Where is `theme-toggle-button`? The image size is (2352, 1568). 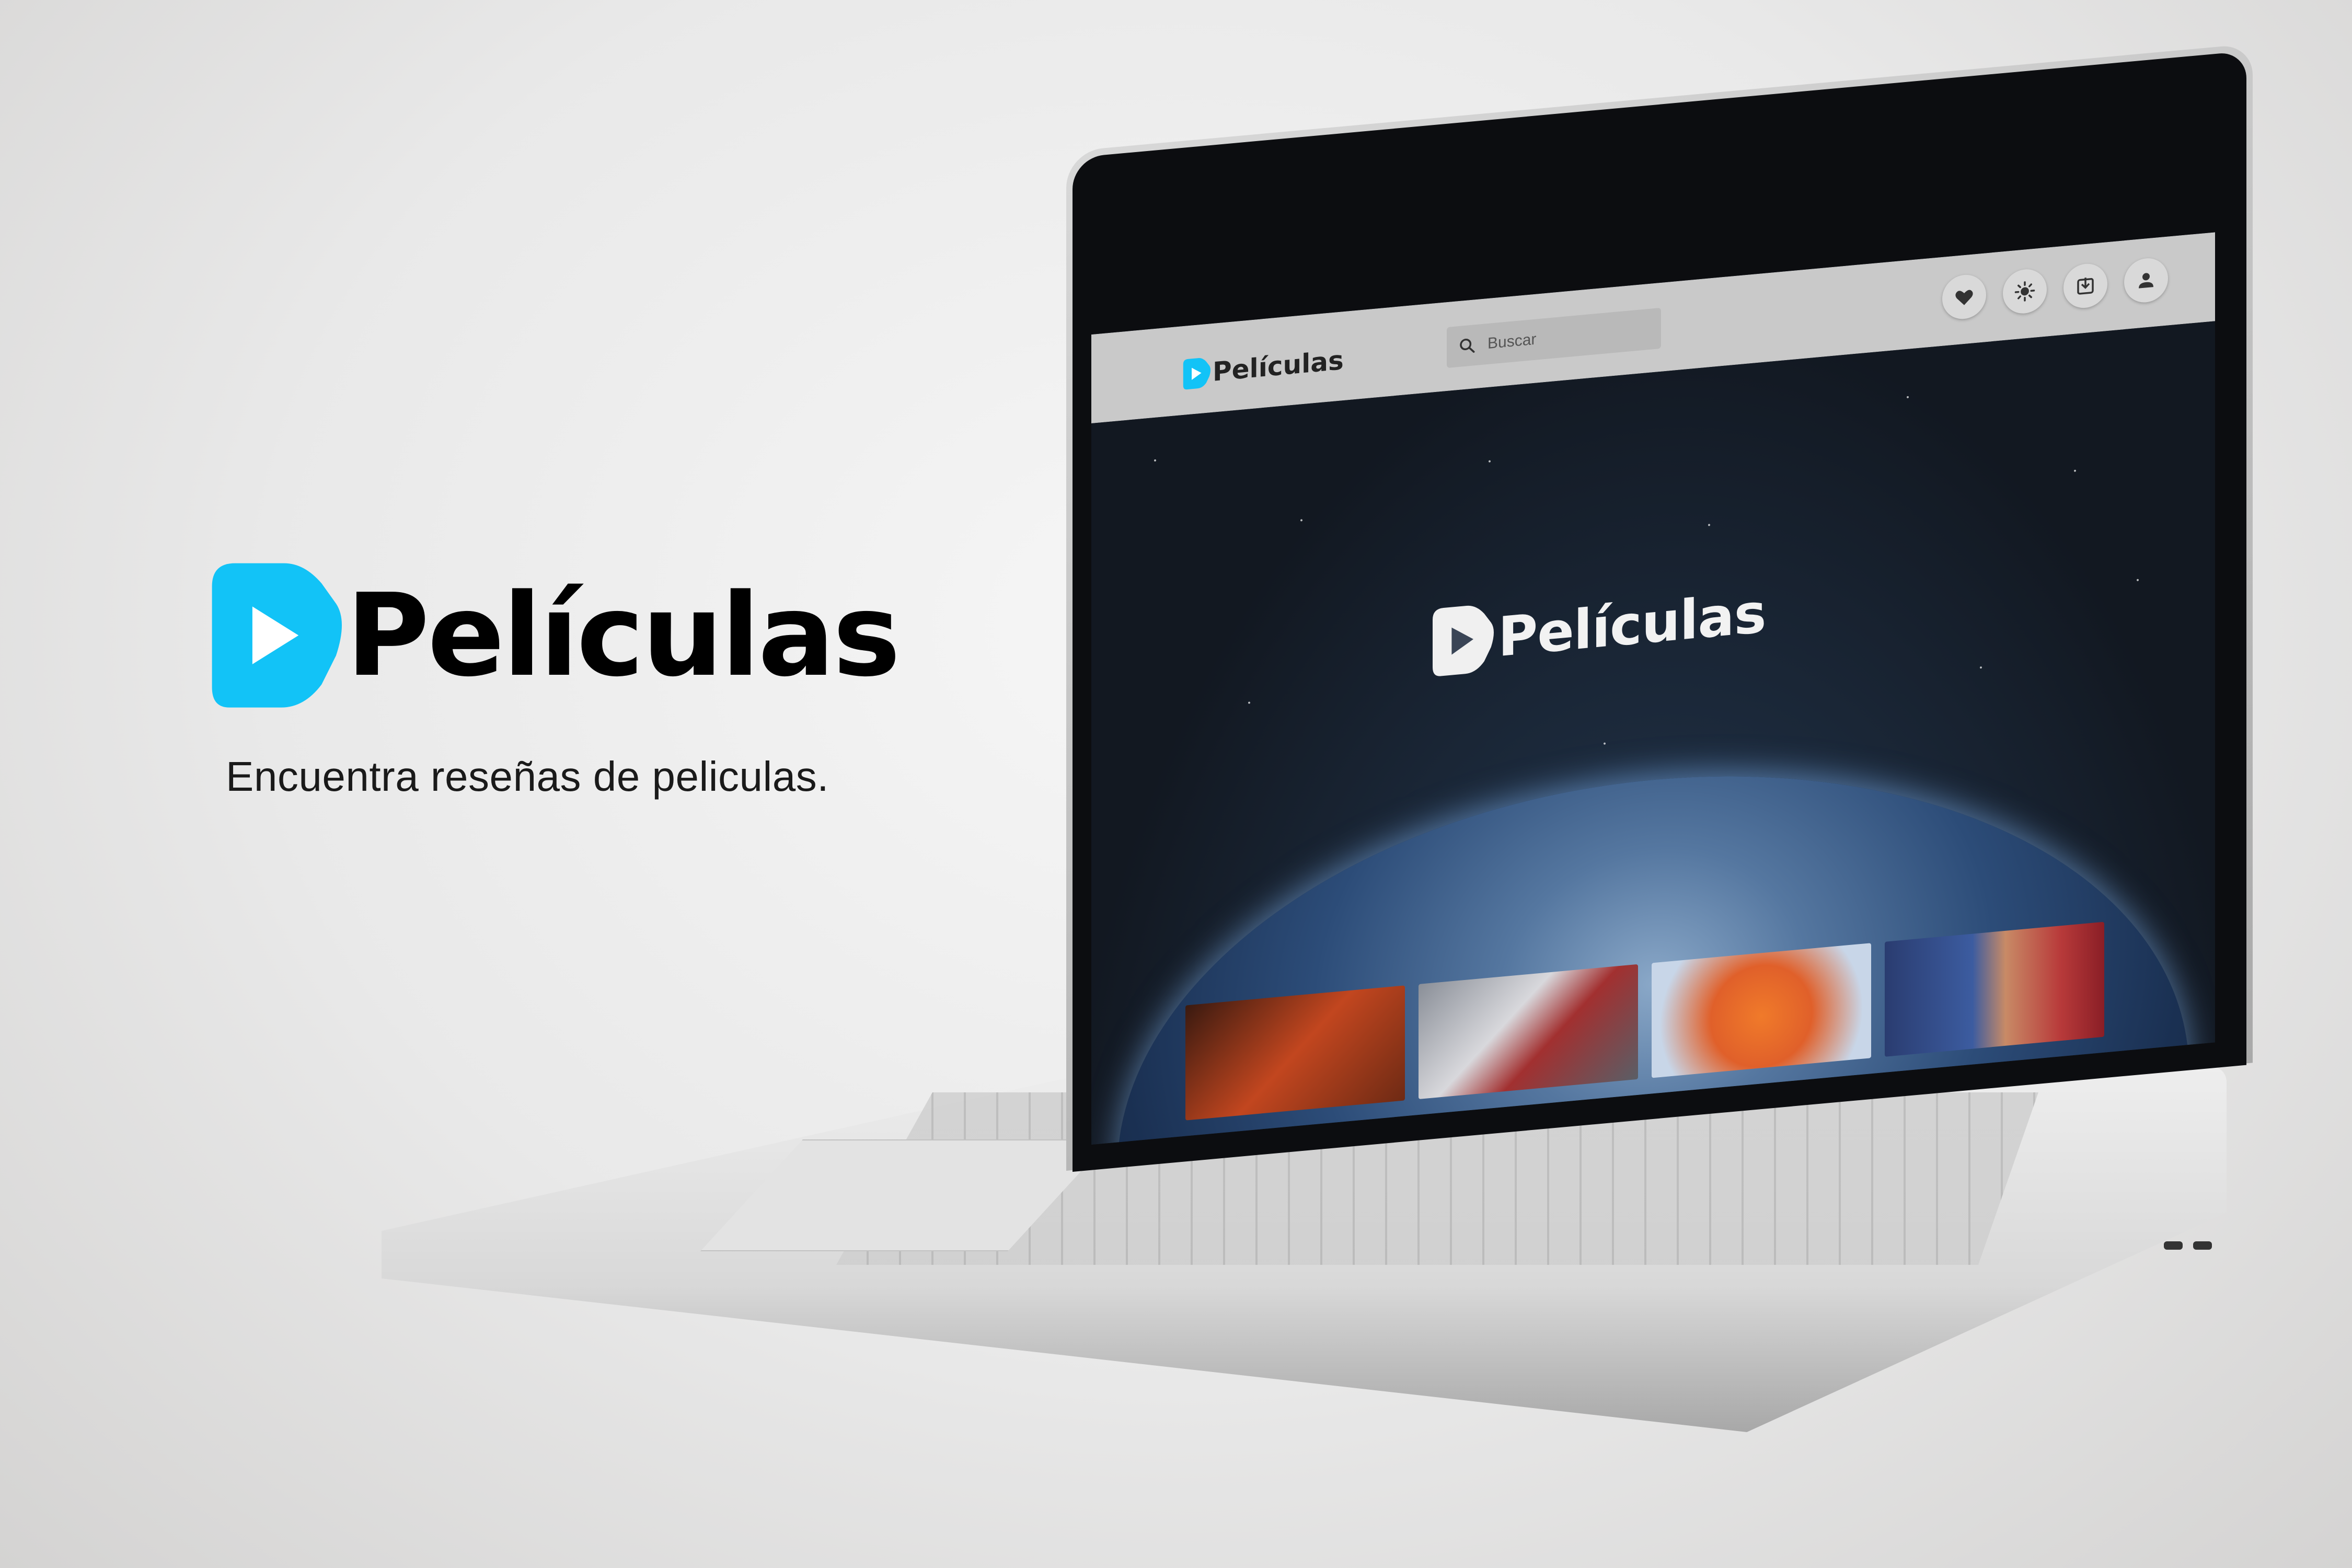
theme-toggle-button is located at coordinates (2025, 291).